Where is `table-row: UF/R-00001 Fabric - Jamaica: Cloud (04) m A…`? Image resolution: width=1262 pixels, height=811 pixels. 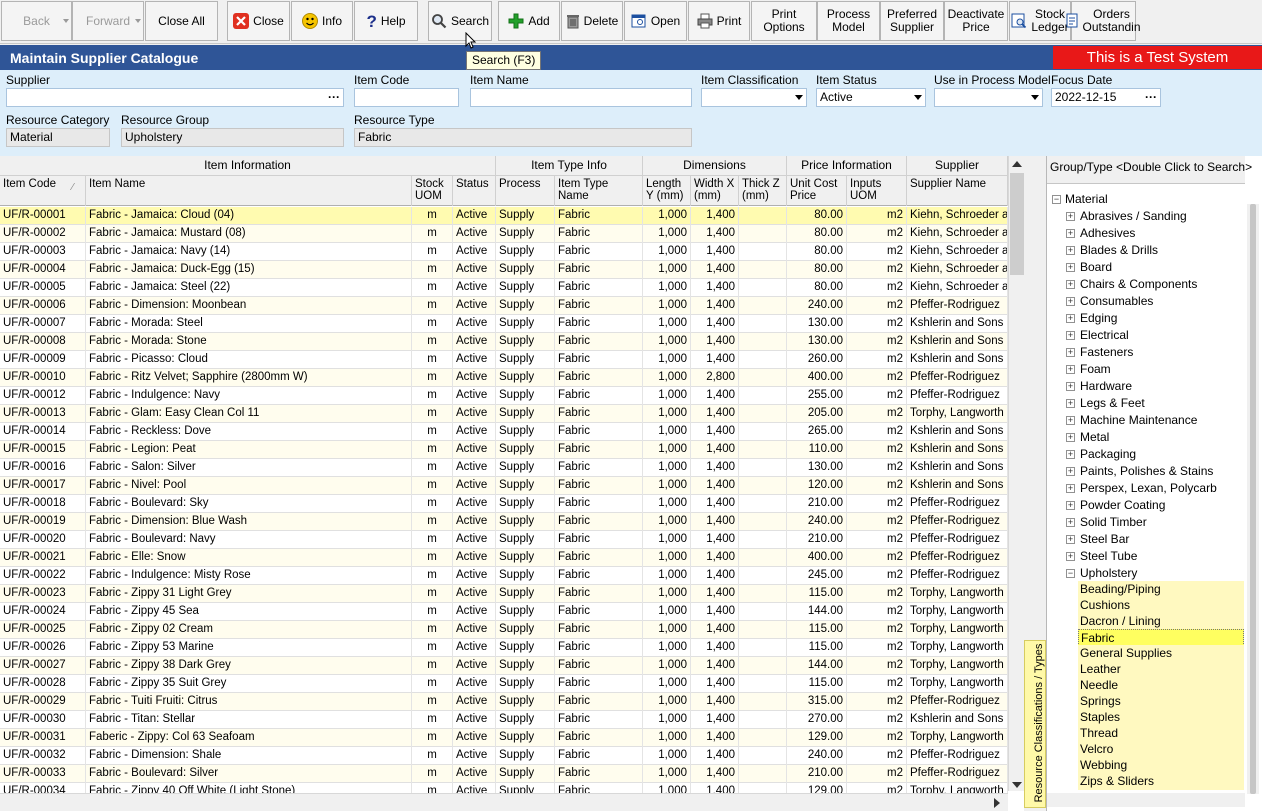
table-row: UF/R-00001 Fabric - Jamaica: Cloud (04) m A… is located at coordinates (504, 216).